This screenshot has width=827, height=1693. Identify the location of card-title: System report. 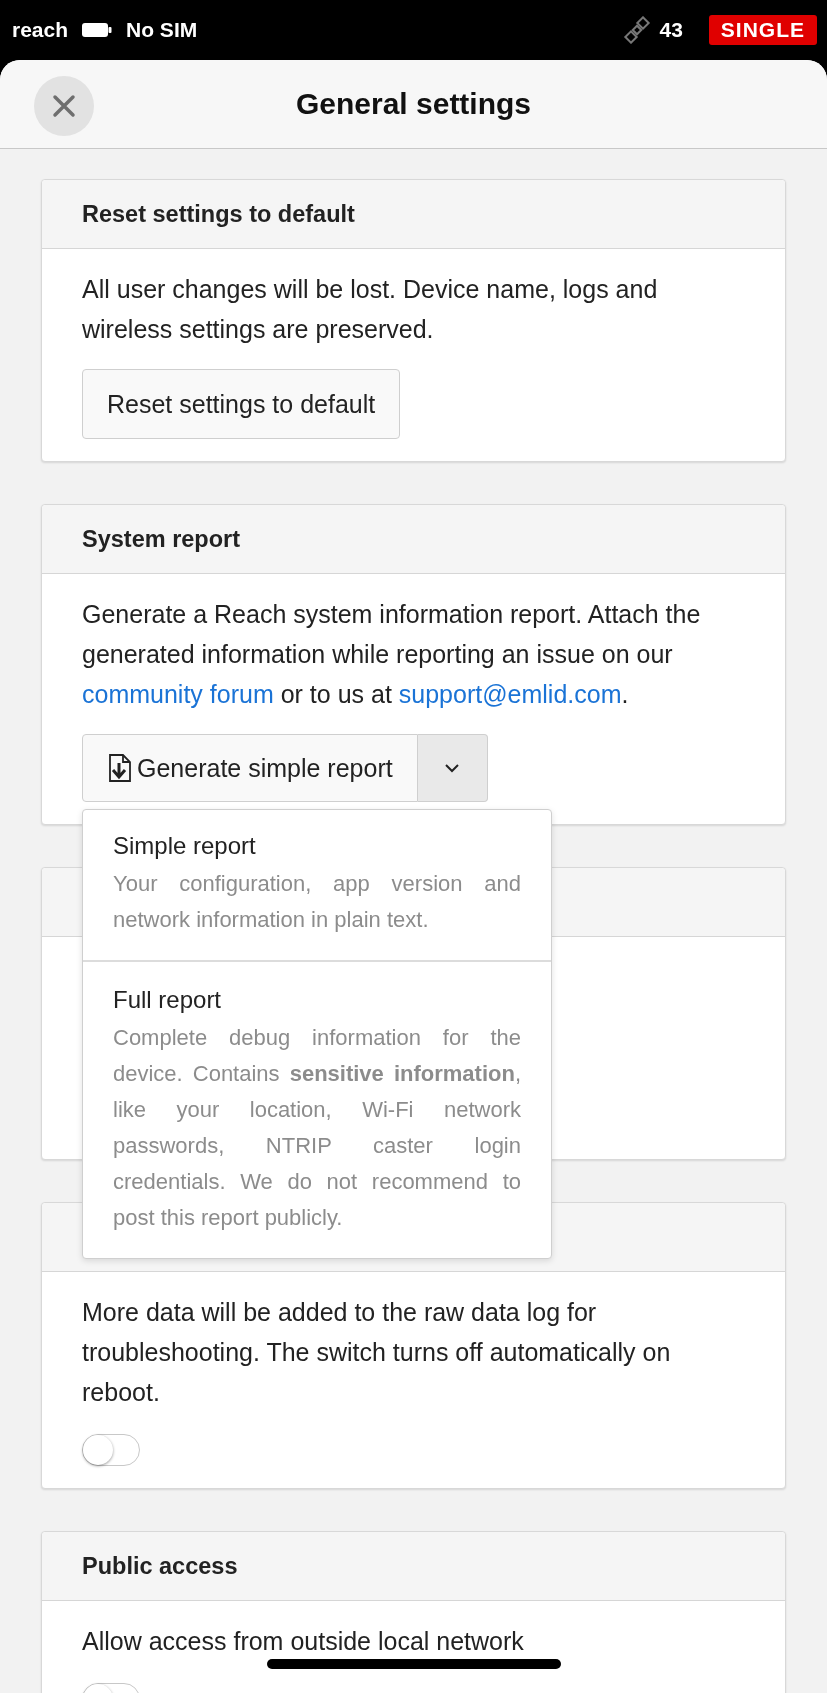
(161, 539).